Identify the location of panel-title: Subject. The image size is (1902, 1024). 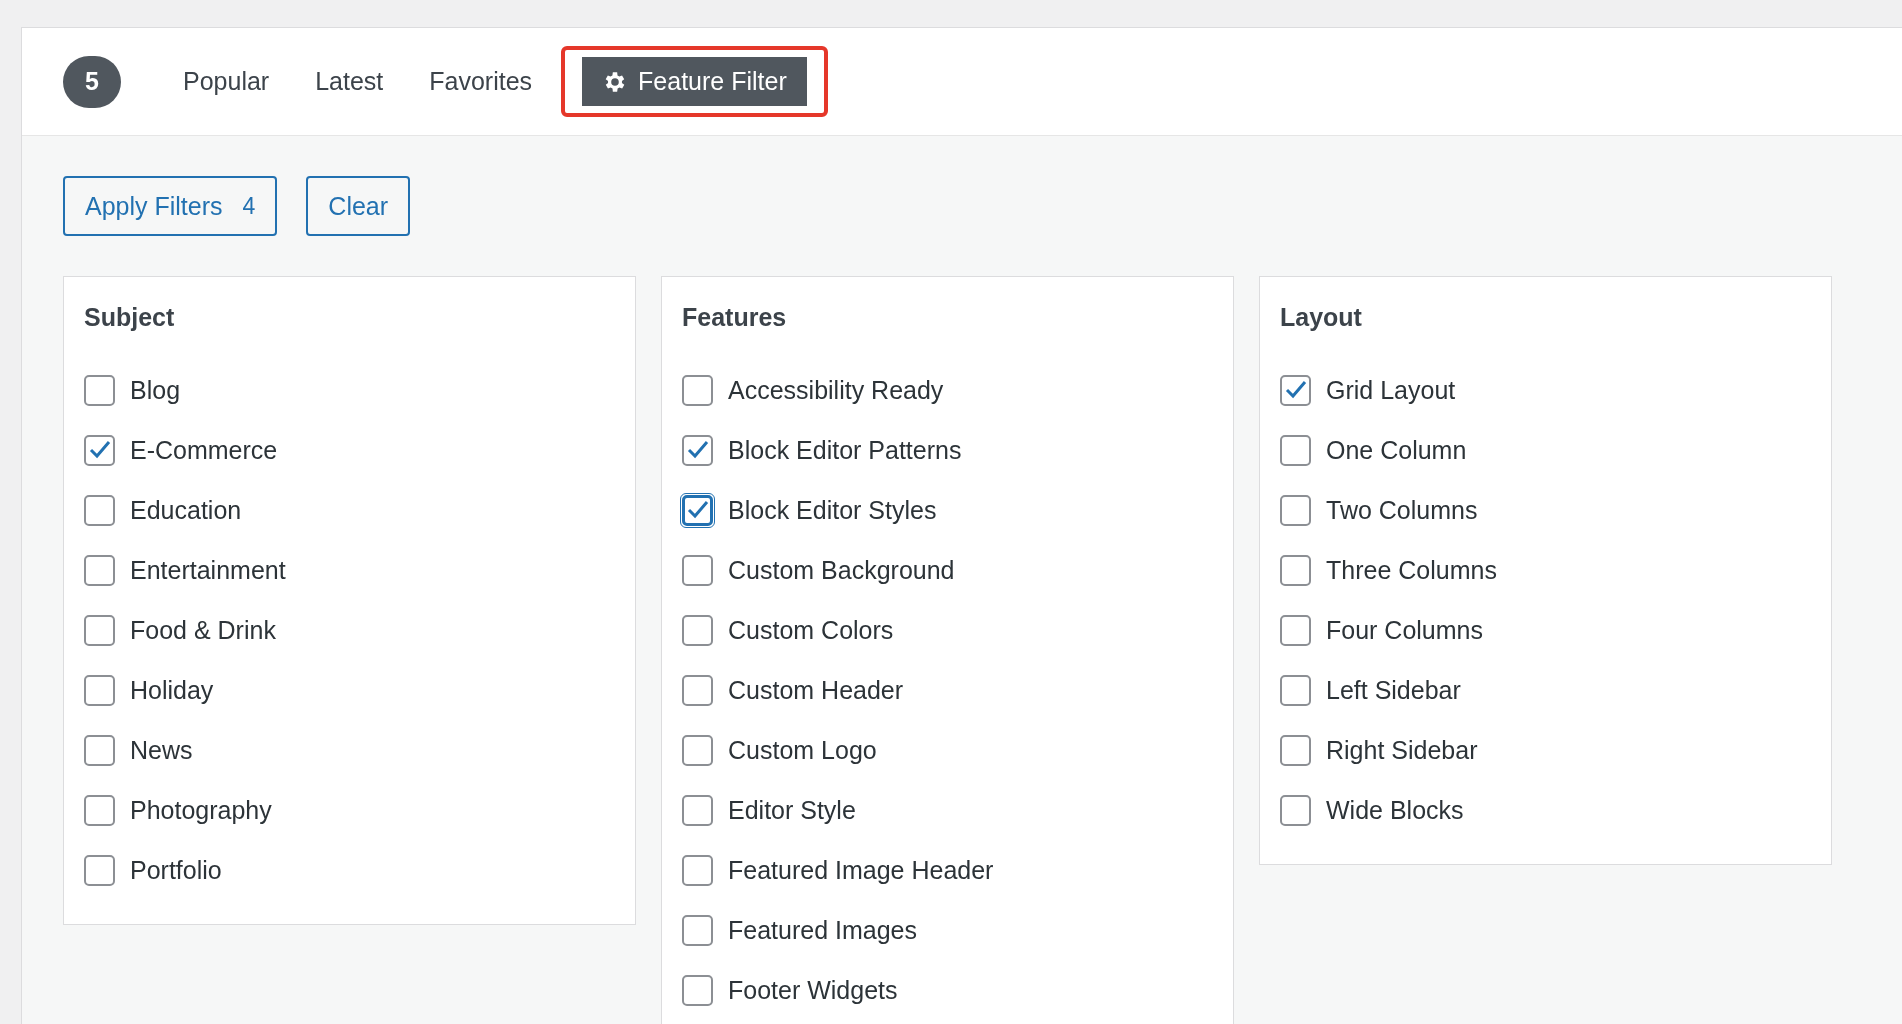
(130, 317).